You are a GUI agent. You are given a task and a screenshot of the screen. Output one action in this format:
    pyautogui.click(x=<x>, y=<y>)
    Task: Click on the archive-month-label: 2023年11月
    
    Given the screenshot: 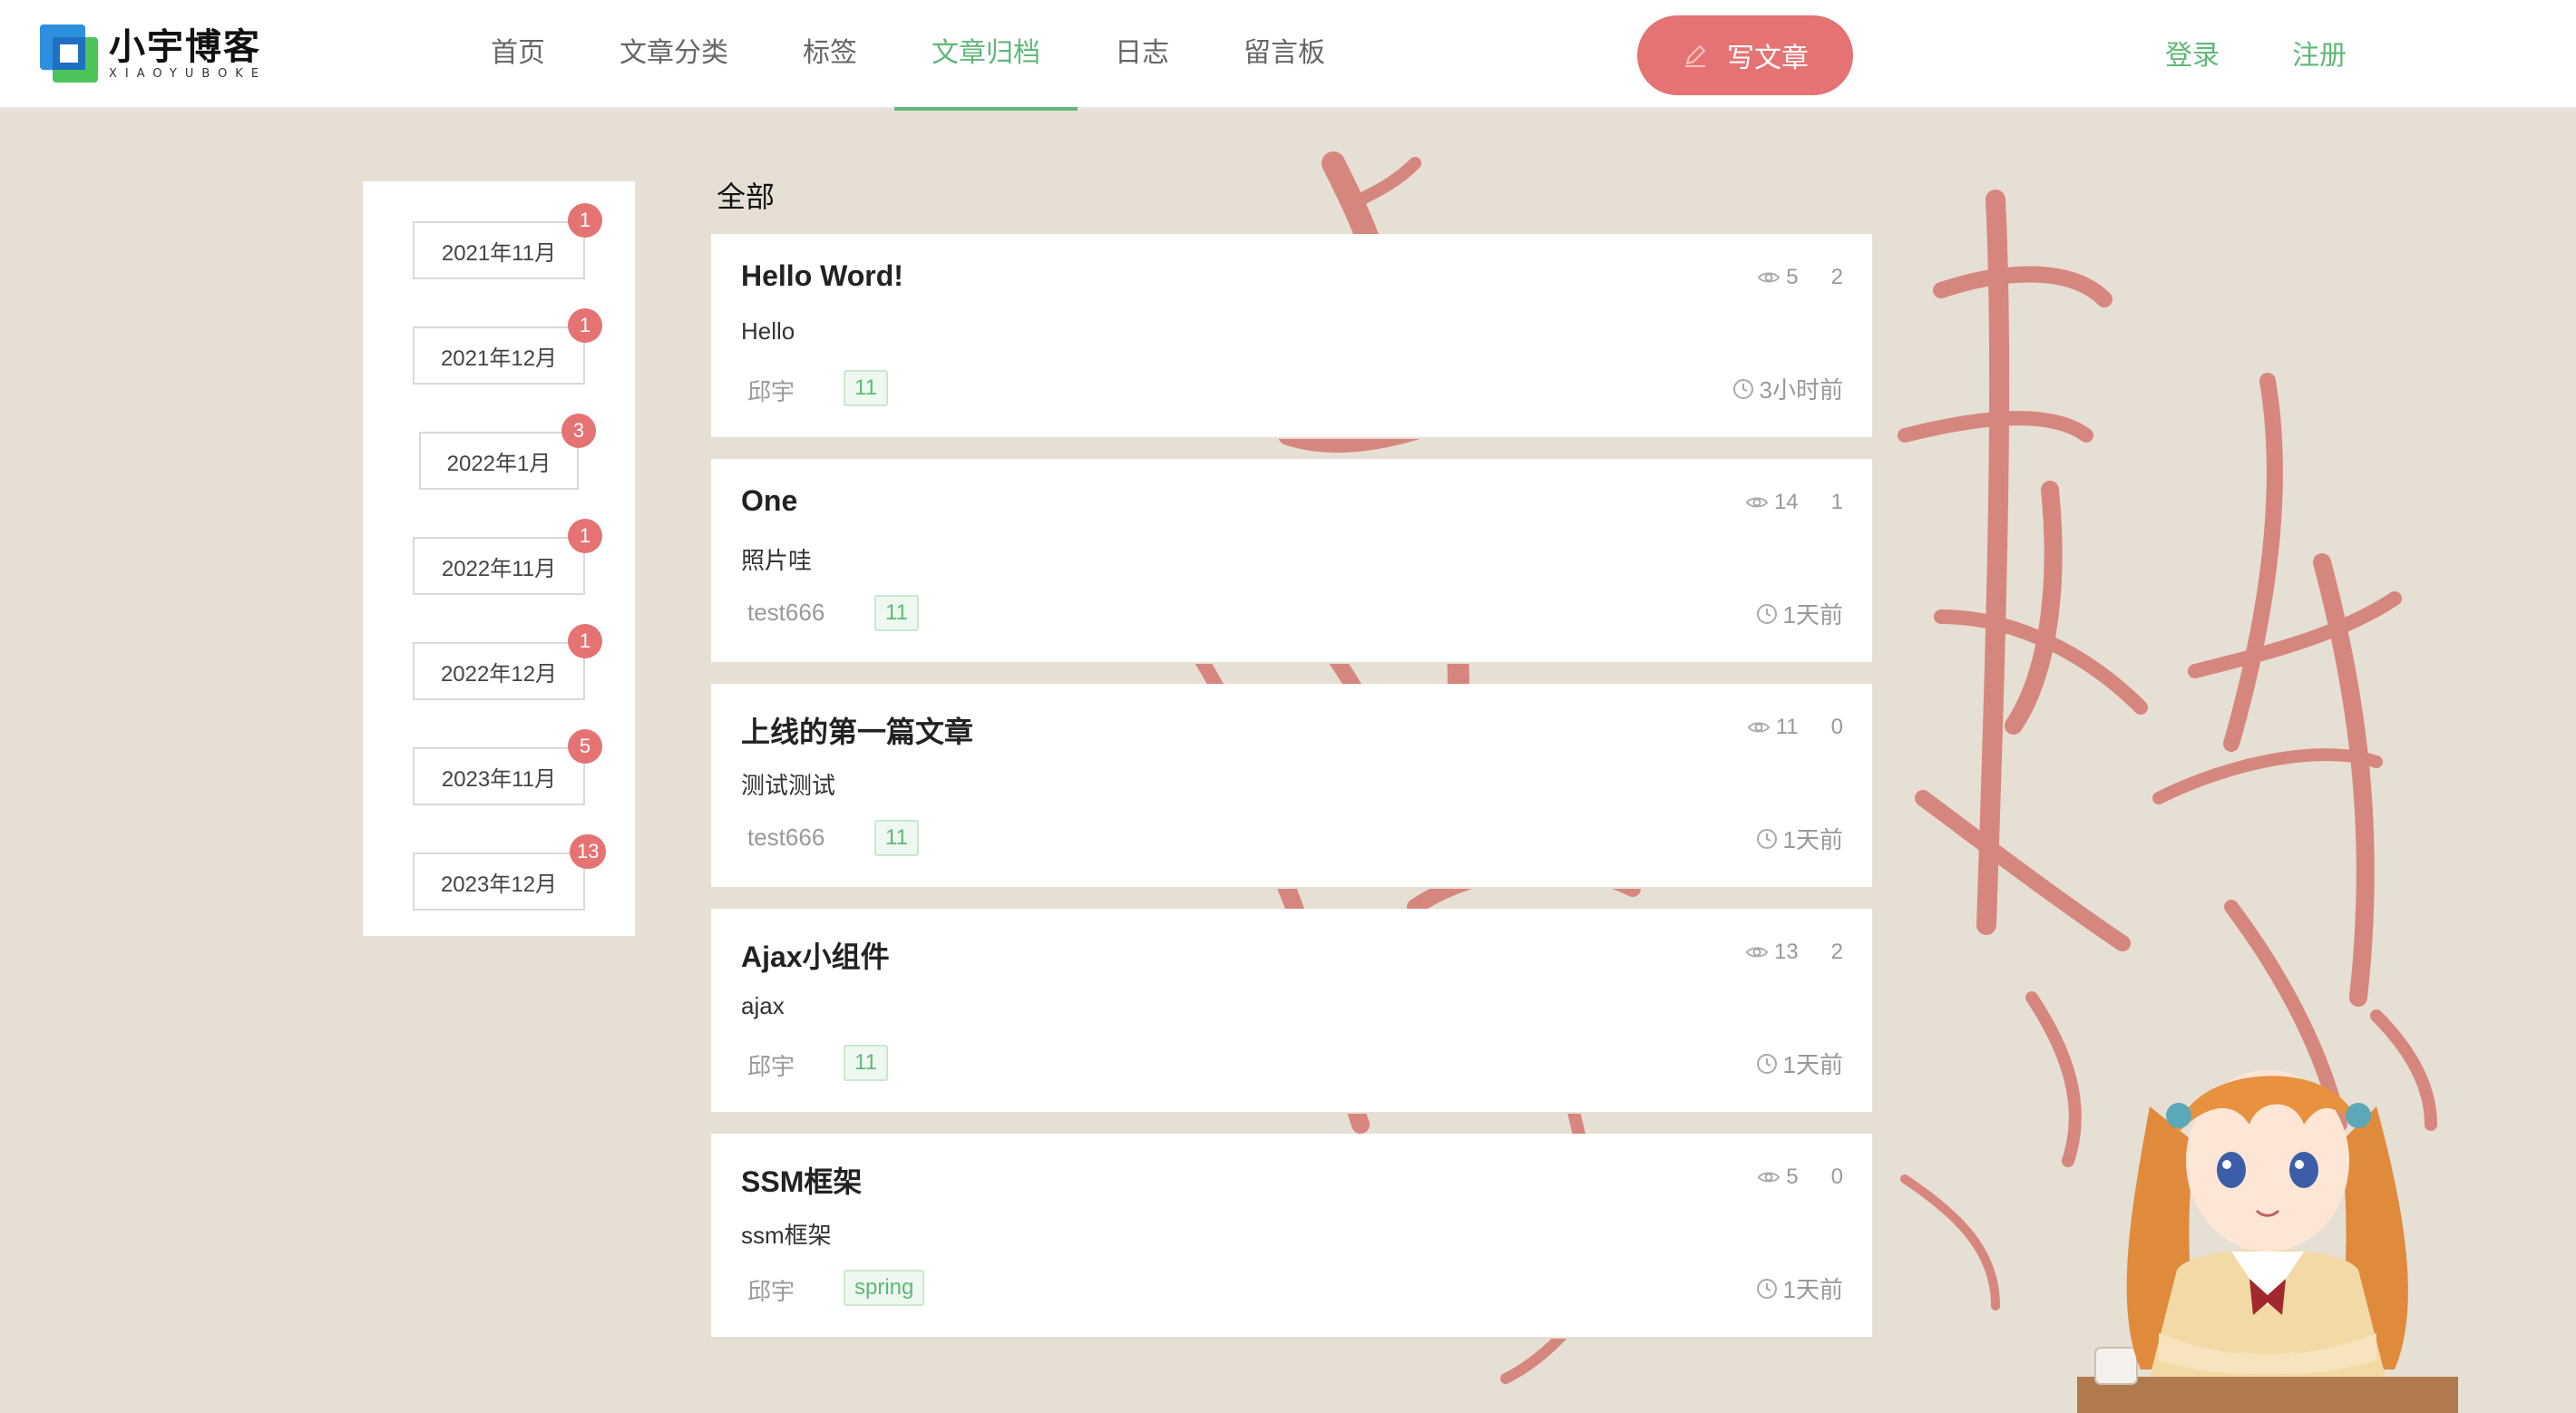 What is the action you would take?
    pyautogui.click(x=499, y=779)
    